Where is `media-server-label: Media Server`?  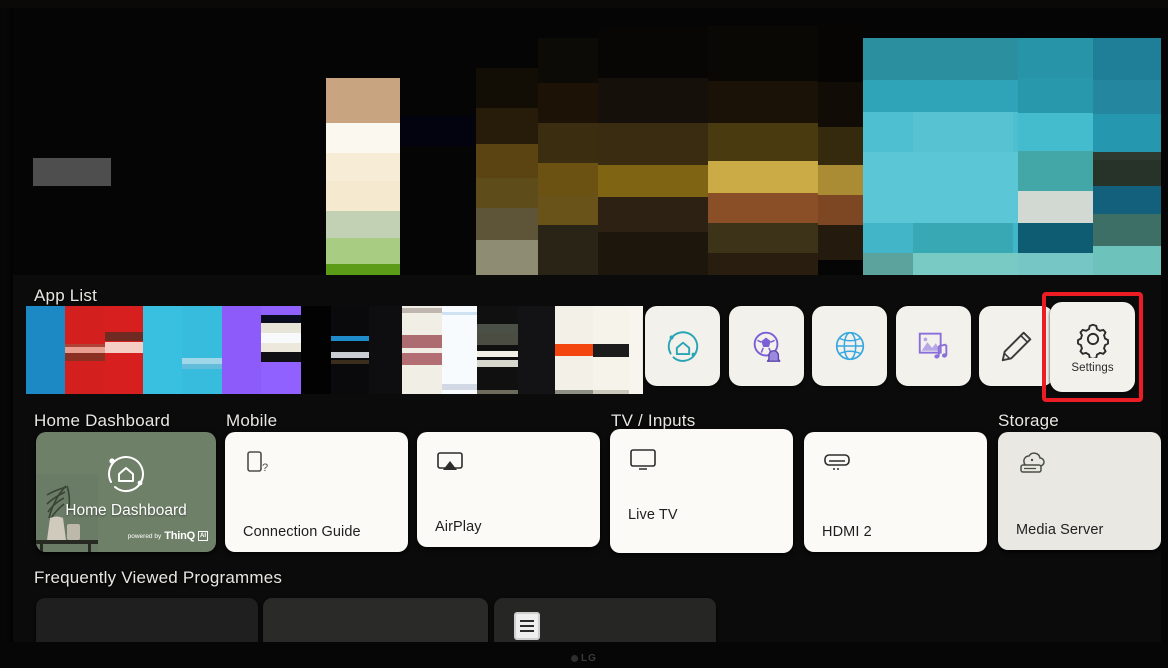
media-server-label: Media Server is located at coordinates (1060, 530).